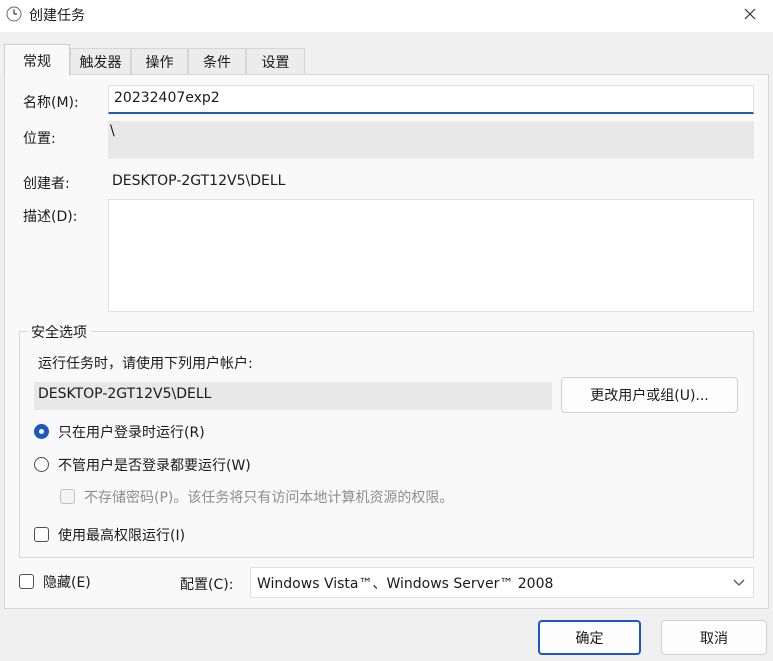 The width and height of the screenshot is (773, 661). I want to click on run-whether-logged-label: 不管用户是否登录都要运行(W), so click(154, 465).